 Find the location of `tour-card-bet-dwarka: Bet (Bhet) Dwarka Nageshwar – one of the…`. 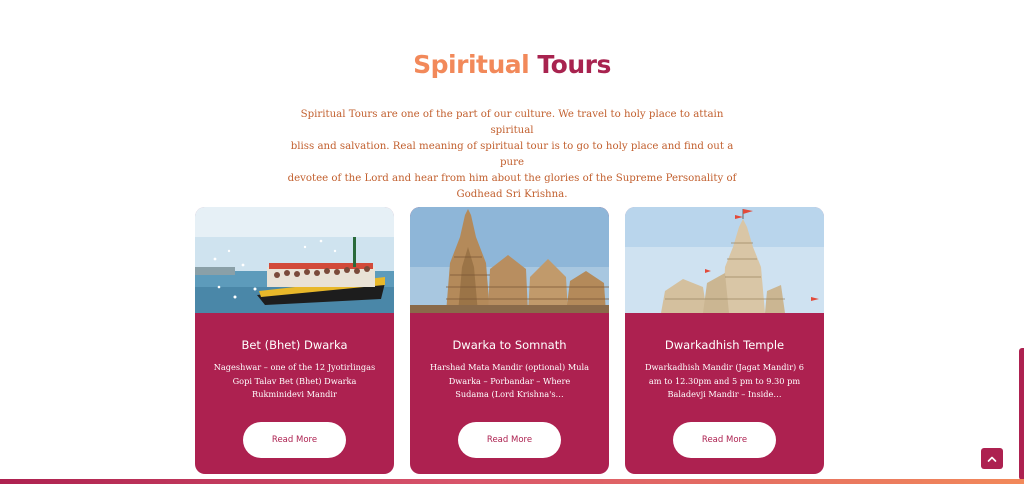

tour-card-bet-dwarka: Bet (Bhet) Dwarka Nageshwar – one of the… is located at coordinates (294, 340).